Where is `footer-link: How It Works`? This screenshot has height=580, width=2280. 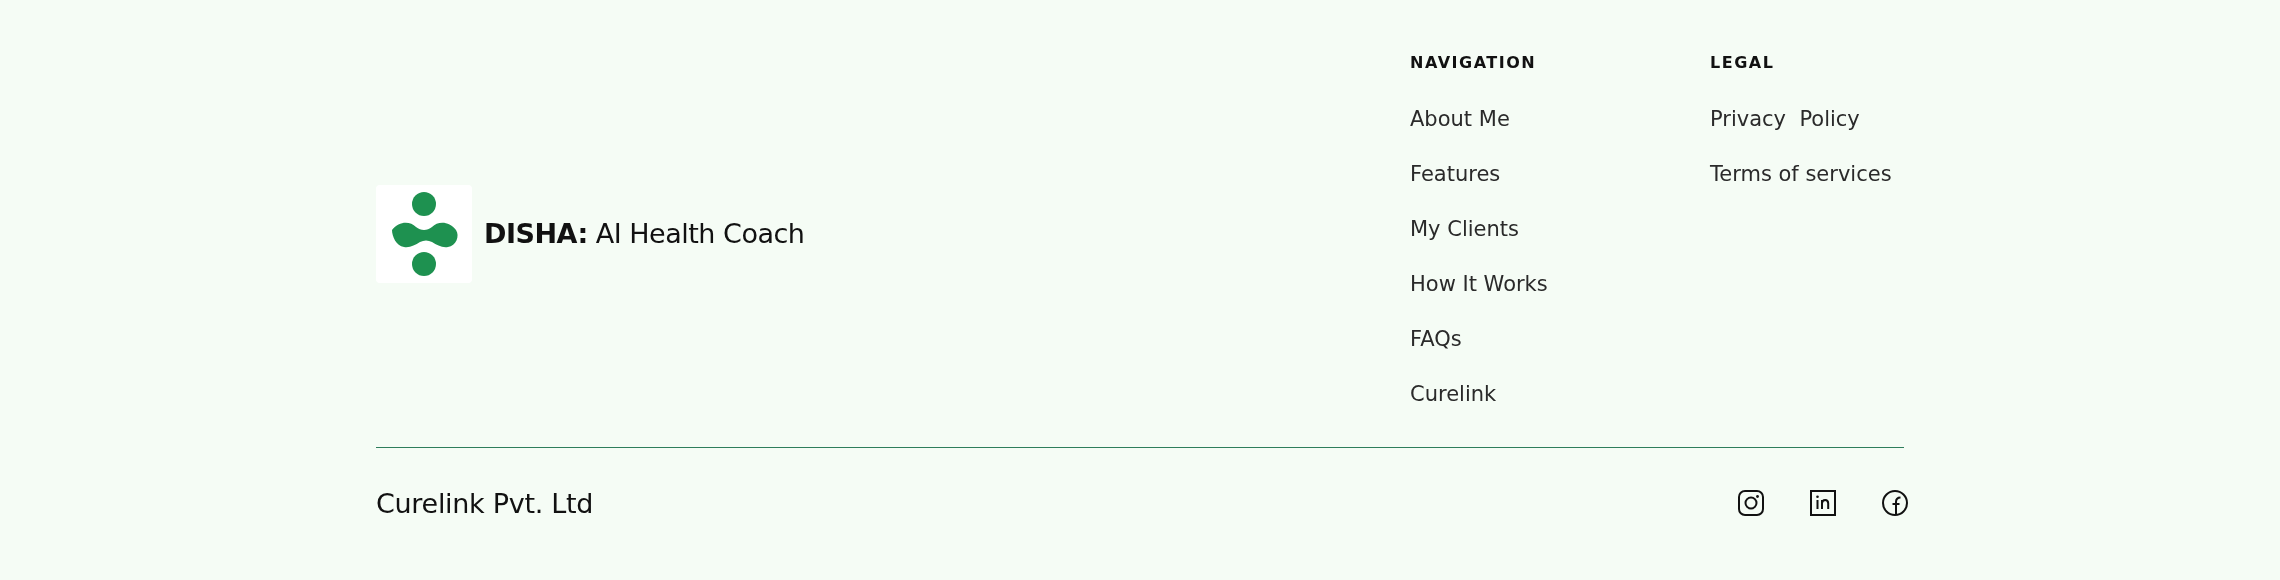 footer-link: How It Works is located at coordinates (1479, 284).